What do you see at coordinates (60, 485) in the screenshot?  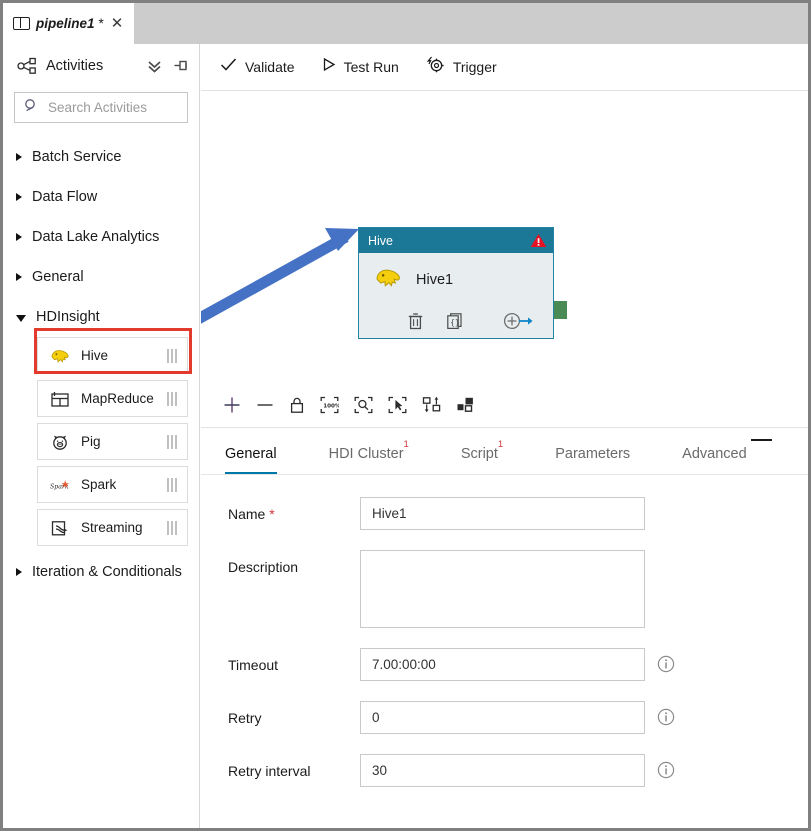 I see `spark-icon: Spark` at bounding box center [60, 485].